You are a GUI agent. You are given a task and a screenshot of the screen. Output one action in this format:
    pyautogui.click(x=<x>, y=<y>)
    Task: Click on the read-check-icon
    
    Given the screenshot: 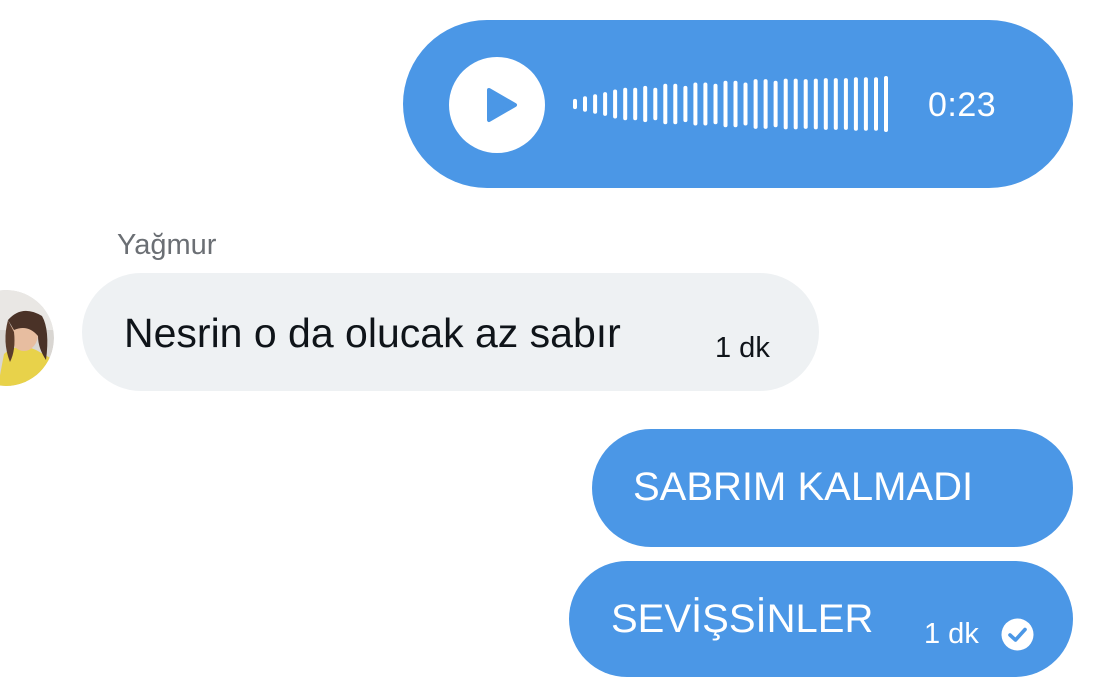 What is the action you would take?
    pyautogui.click(x=1017, y=634)
    